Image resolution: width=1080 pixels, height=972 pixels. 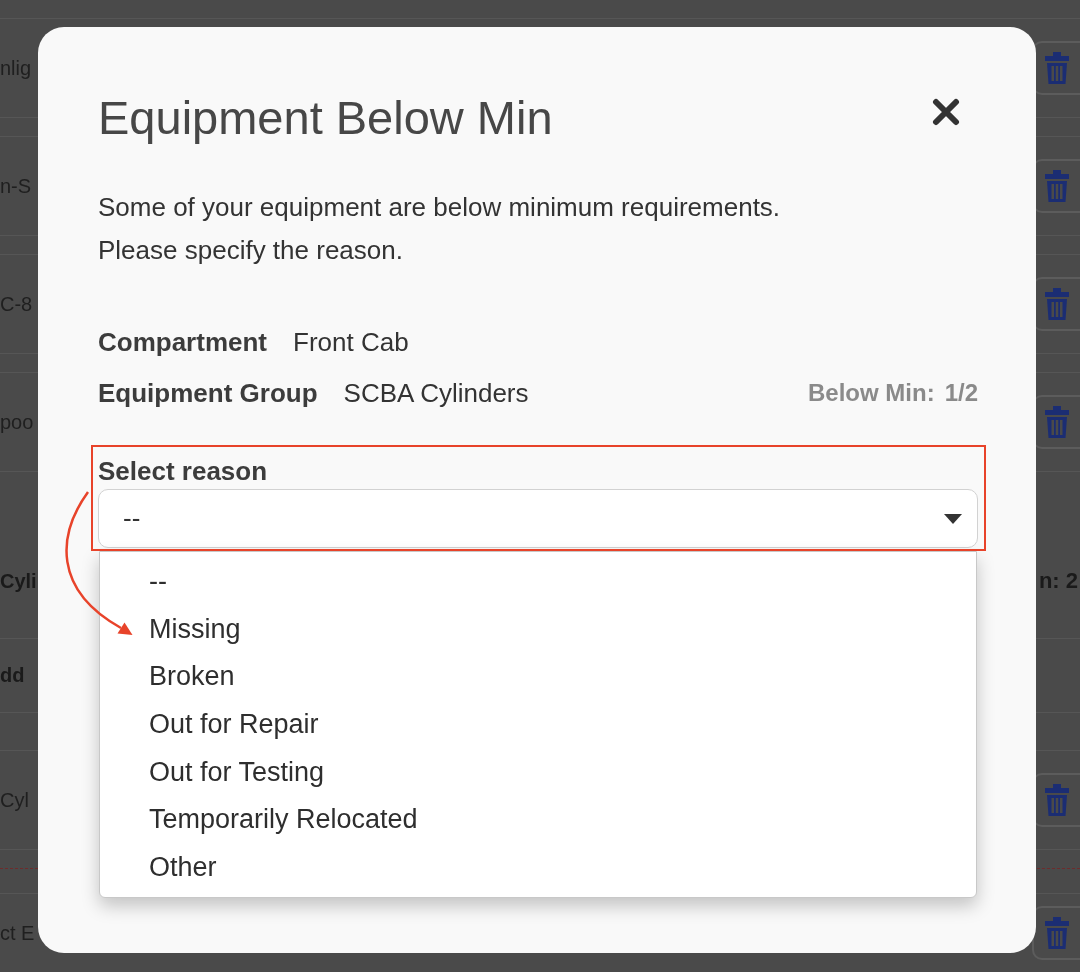 I want to click on dropdown-option: Out for Repair, so click(x=538, y=725).